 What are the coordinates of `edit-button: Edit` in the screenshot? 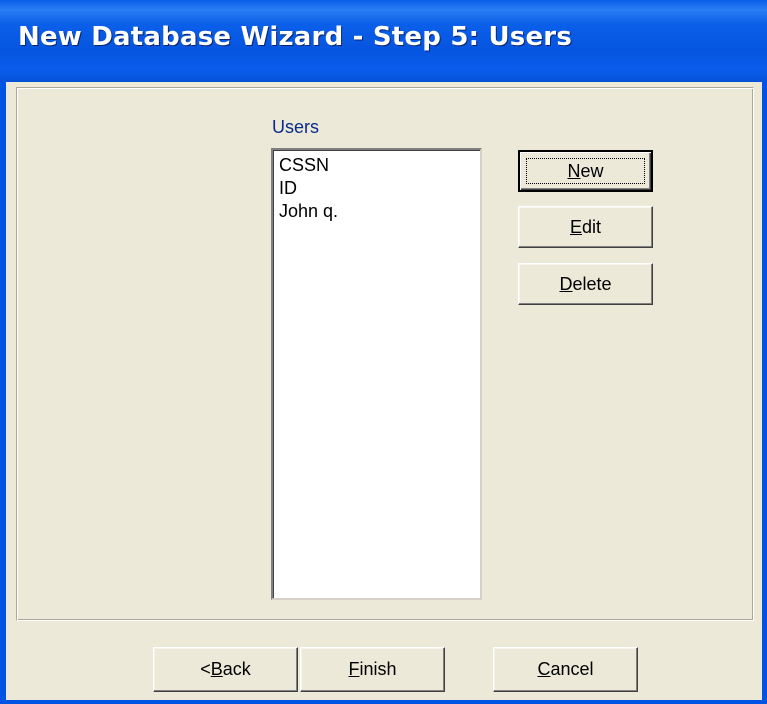 It's located at (585, 227).